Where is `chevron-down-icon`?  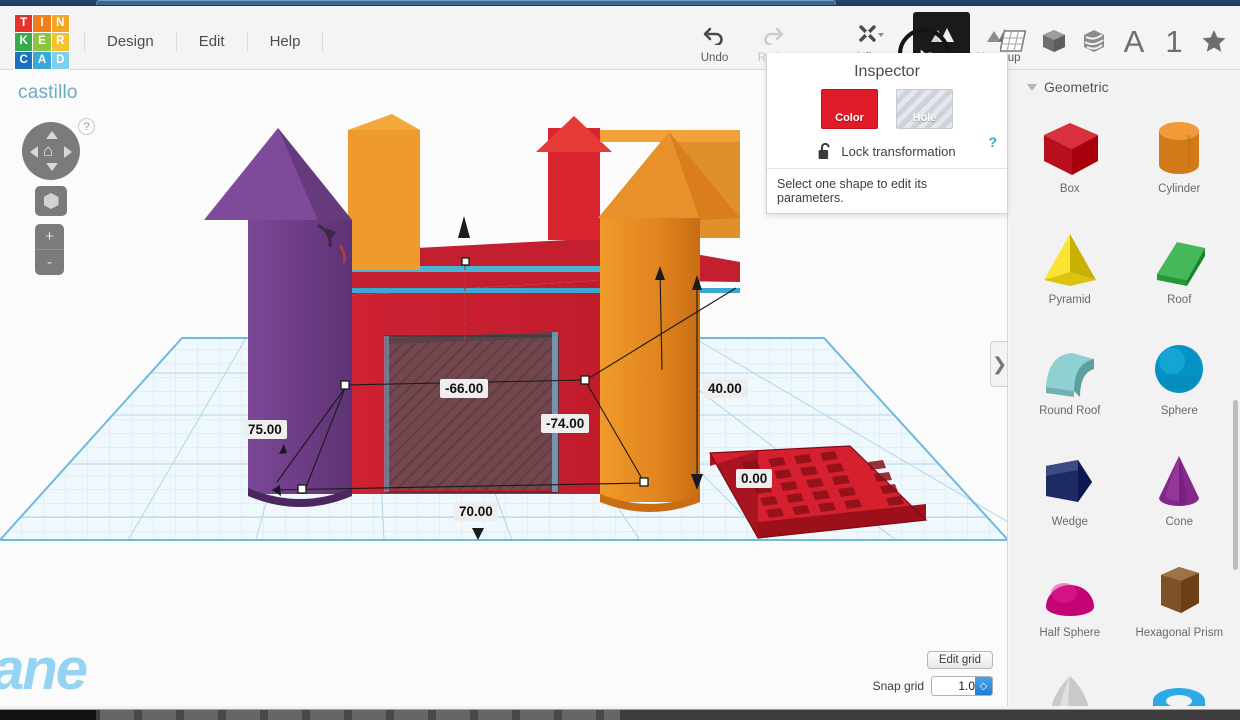
chevron-down-icon is located at coordinates (1032, 87).